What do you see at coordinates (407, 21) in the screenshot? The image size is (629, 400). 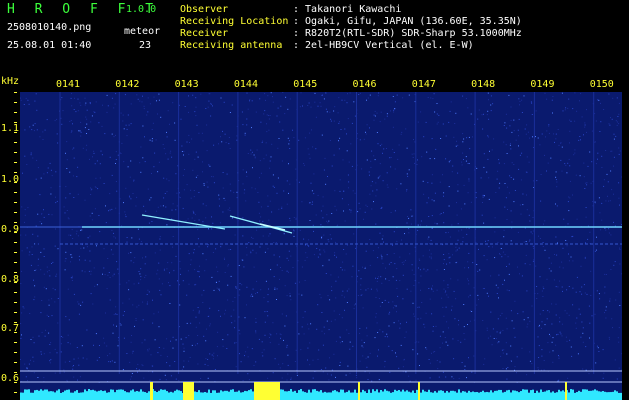 I see `location-value: : Ogaki, Gifu, JAPAN (136.60E, 35.35N)` at bounding box center [407, 21].